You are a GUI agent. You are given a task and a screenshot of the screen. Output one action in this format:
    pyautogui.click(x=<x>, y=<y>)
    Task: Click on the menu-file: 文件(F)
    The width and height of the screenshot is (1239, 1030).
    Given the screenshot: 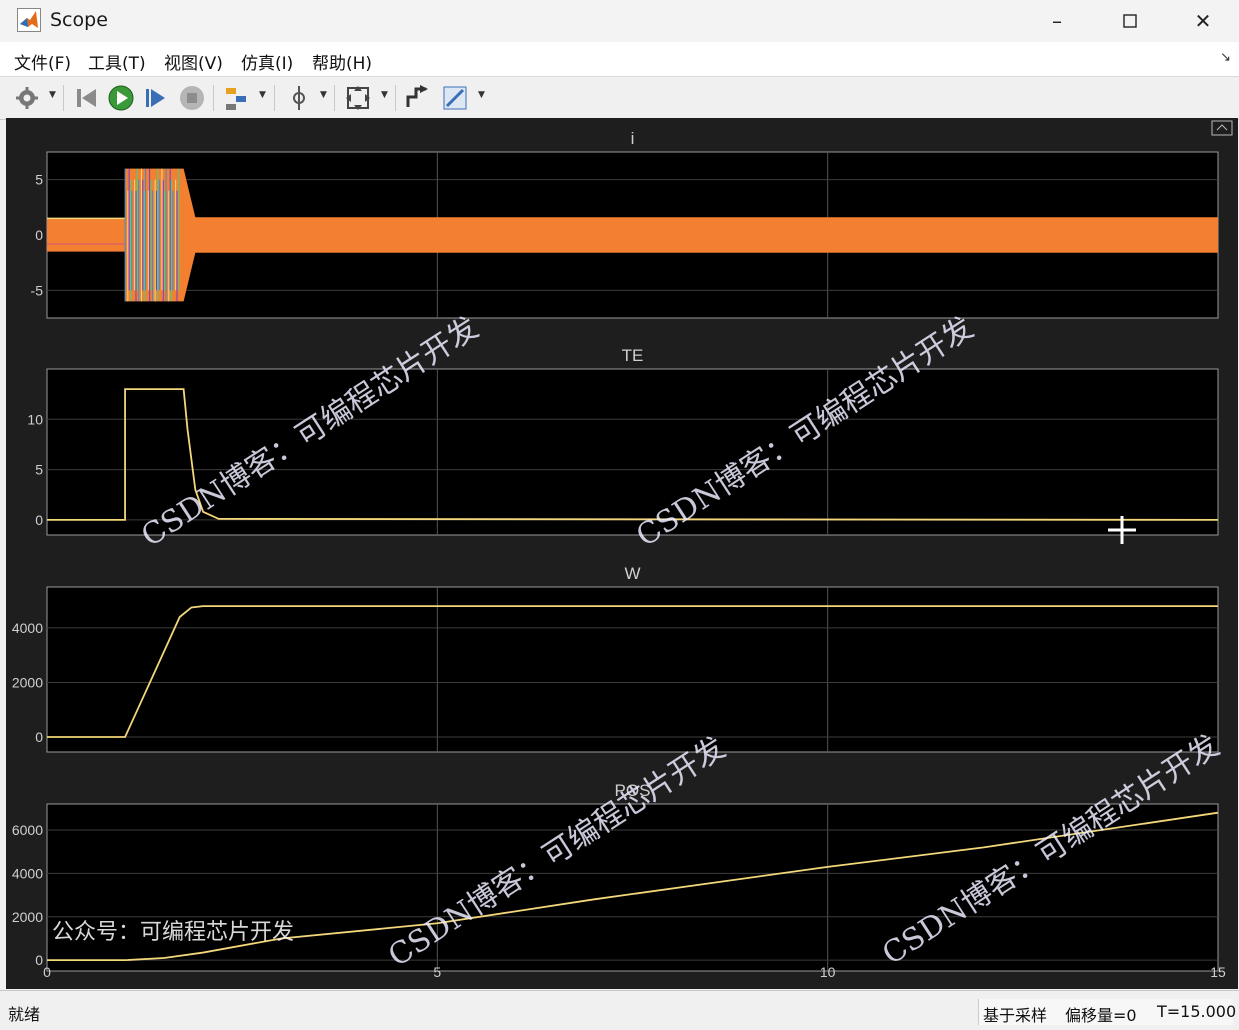 What is the action you would take?
    pyautogui.click(x=42, y=61)
    